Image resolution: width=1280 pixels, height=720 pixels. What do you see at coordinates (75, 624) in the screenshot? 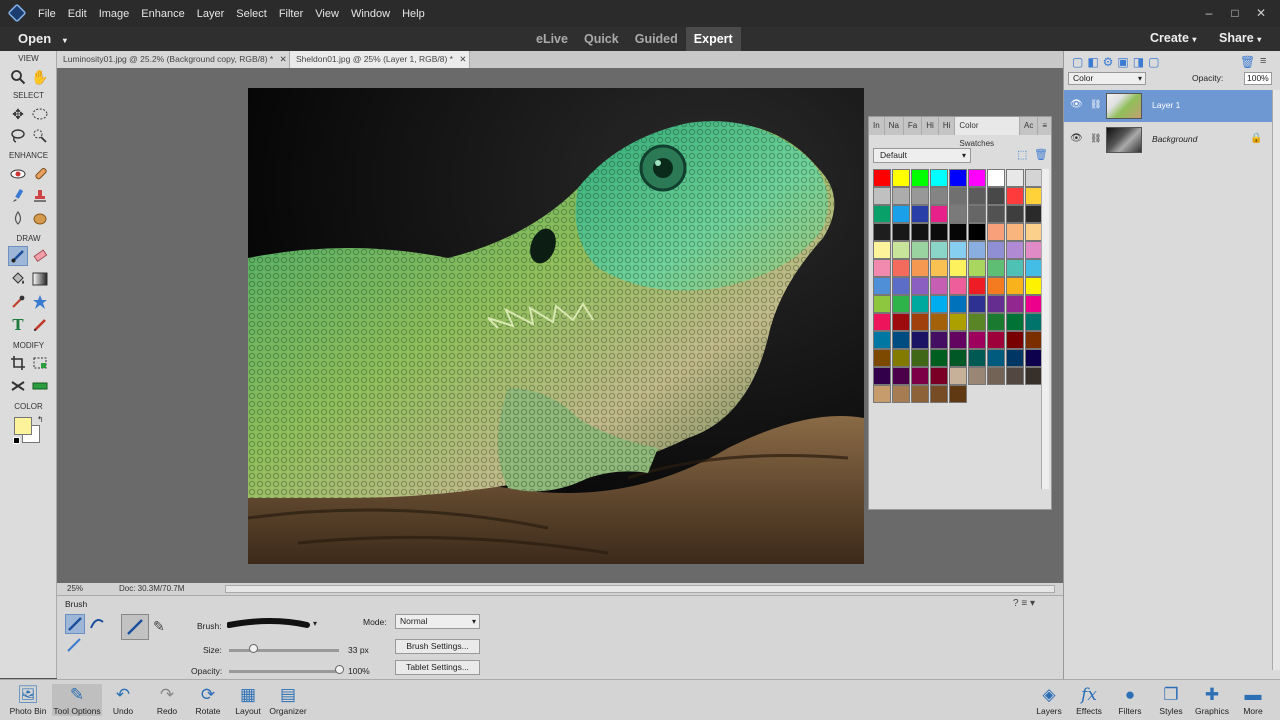
I see `brush-preset-icon` at bounding box center [75, 624].